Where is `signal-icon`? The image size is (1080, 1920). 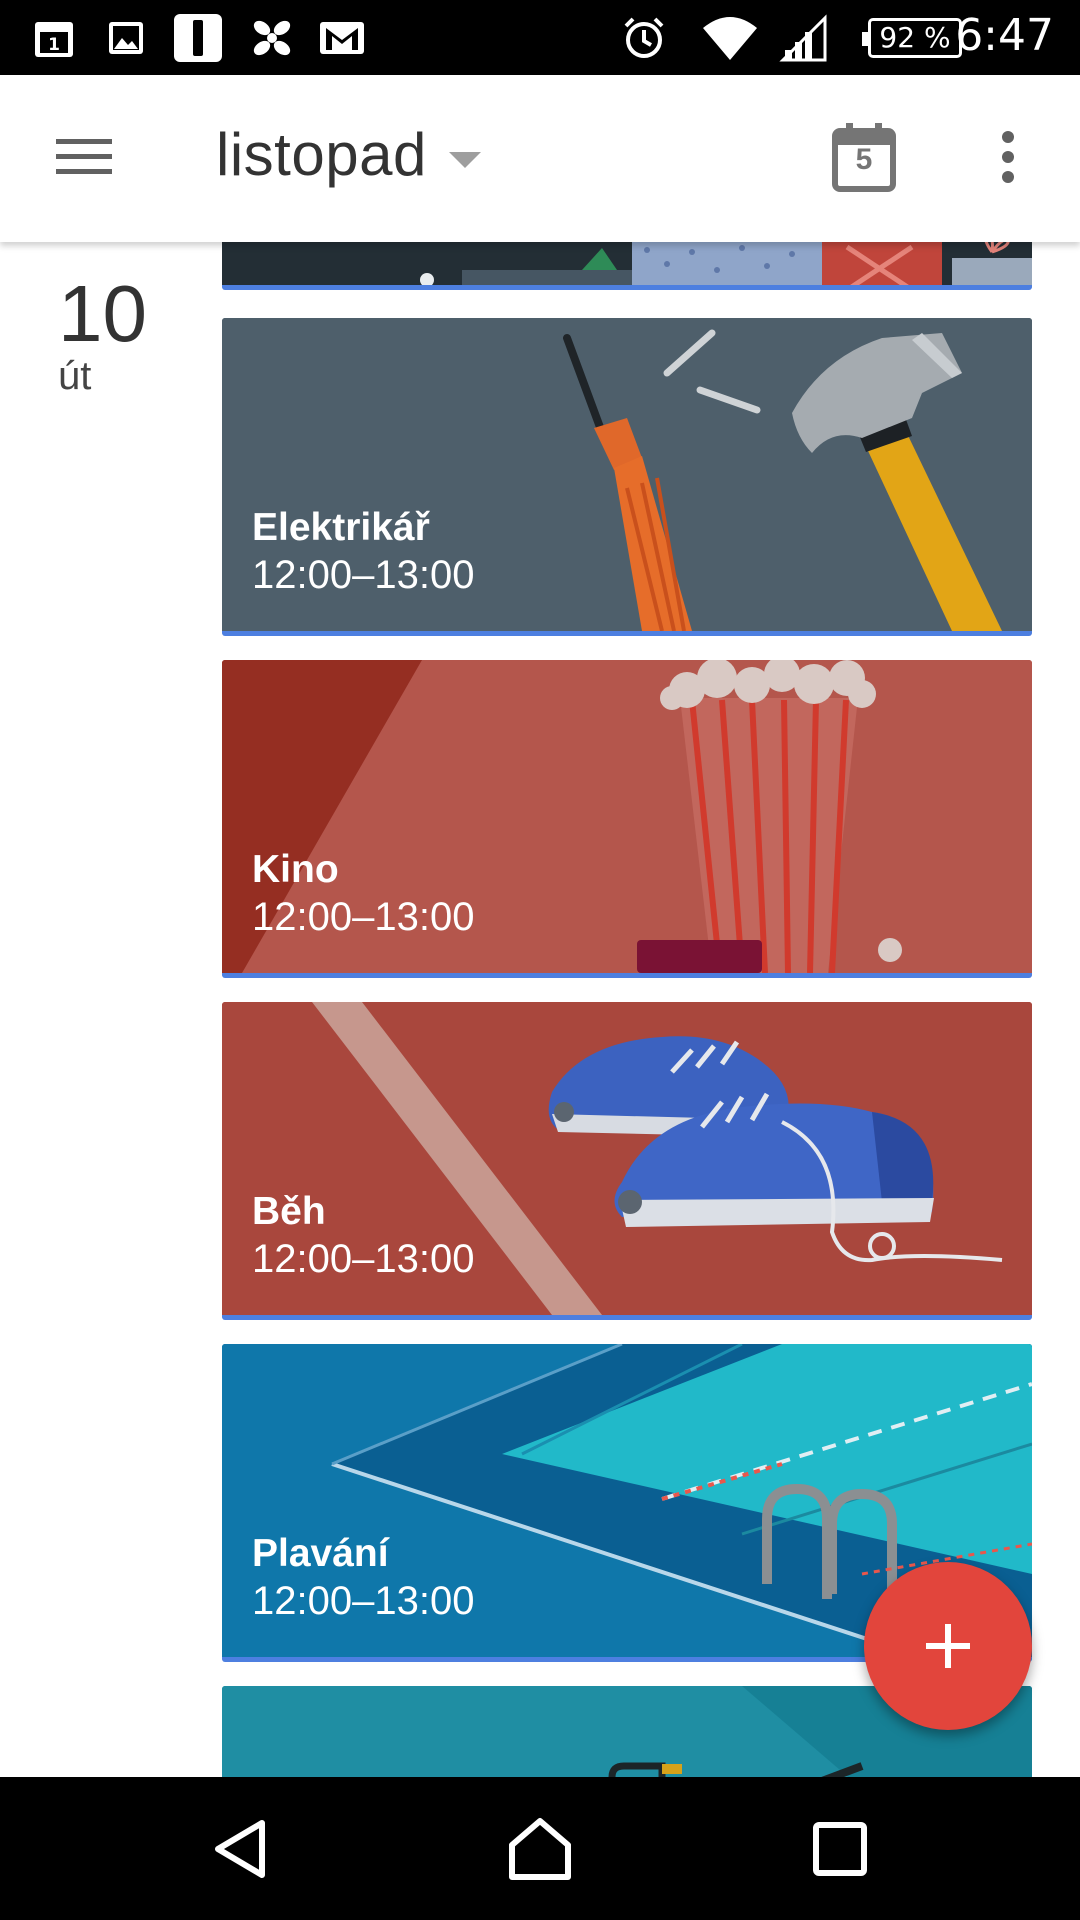
signal-icon is located at coordinates (804, 38).